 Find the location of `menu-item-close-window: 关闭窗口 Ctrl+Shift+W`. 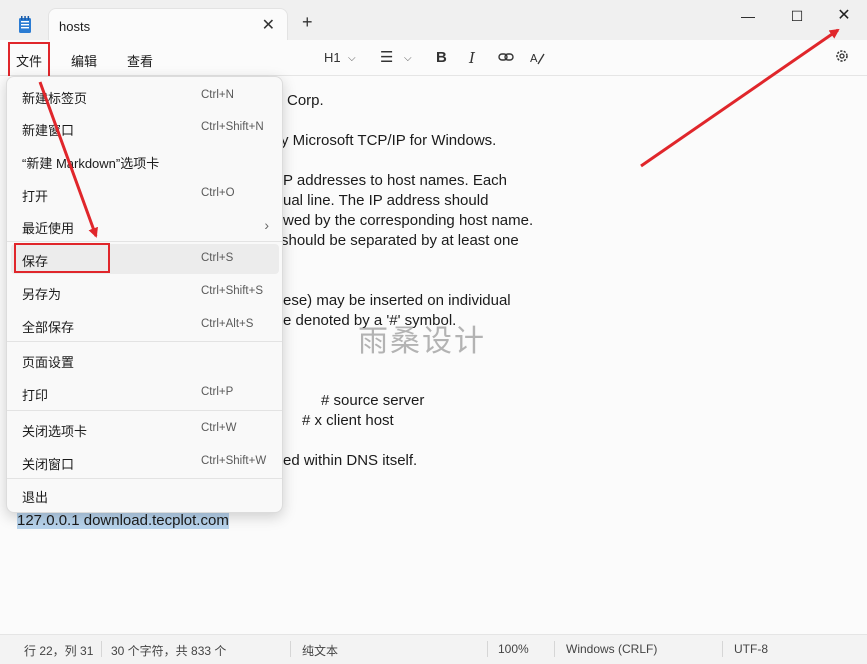

menu-item-close-window: 关闭窗口 Ctrl+Shift+W is located at coordinates (145, 462).